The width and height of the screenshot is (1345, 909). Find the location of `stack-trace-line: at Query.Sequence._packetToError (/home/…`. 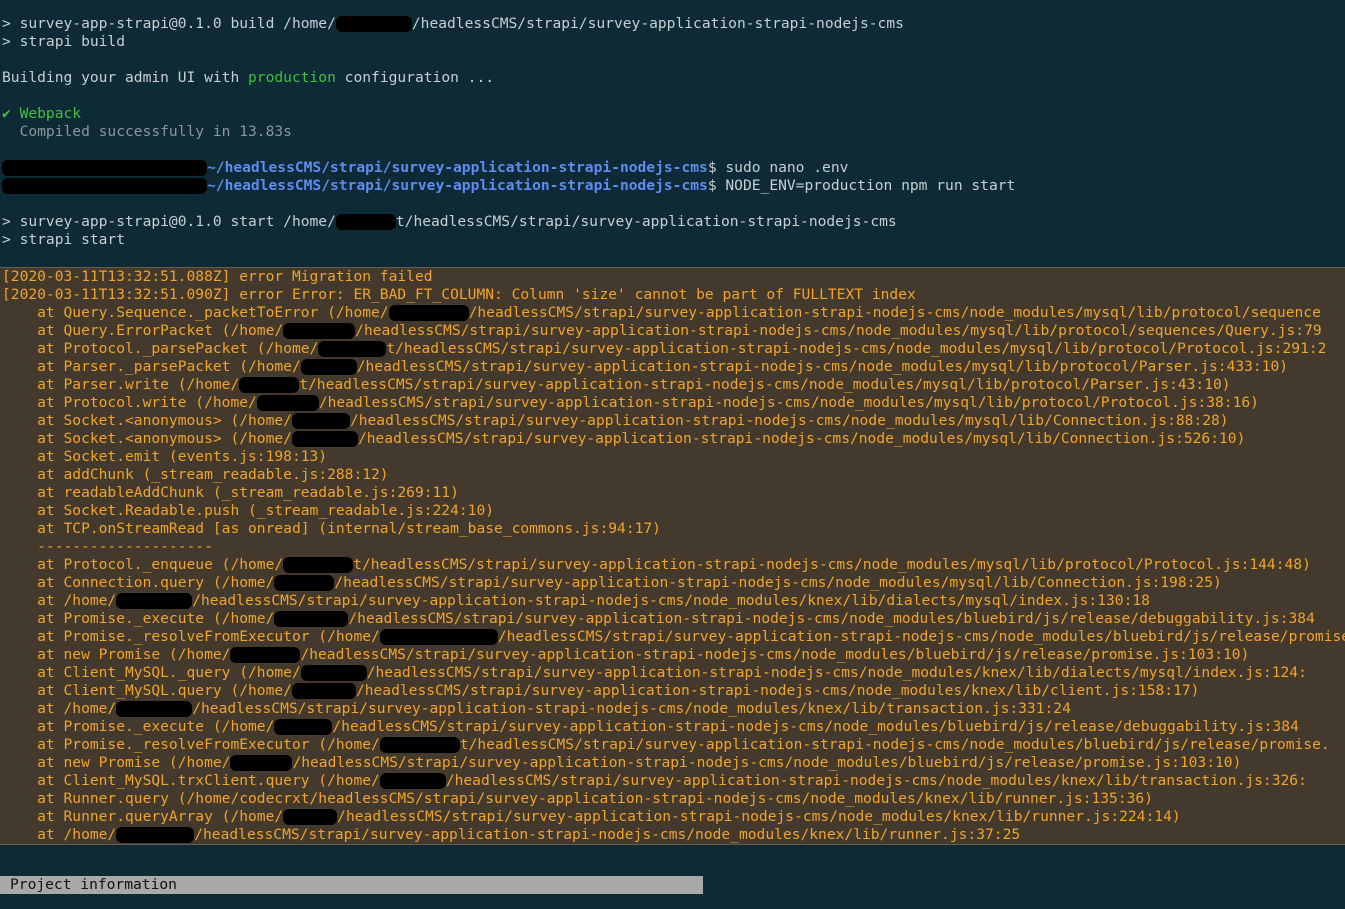

stack-trace-line: at Query.Sequence._packetToError (/home/… is located at coordinates (672, 313).